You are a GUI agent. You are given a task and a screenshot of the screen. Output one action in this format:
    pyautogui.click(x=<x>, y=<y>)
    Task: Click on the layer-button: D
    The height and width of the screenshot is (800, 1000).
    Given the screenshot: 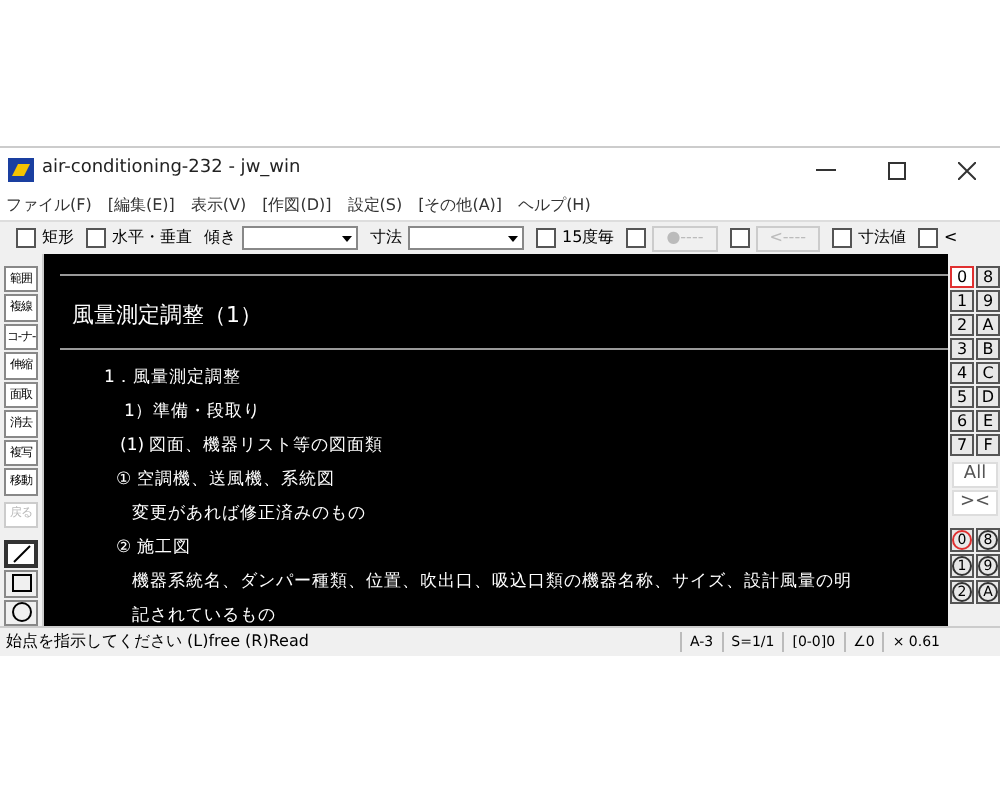 What is the action you would take?
    pyautogui.click(x=988, y=397)
    